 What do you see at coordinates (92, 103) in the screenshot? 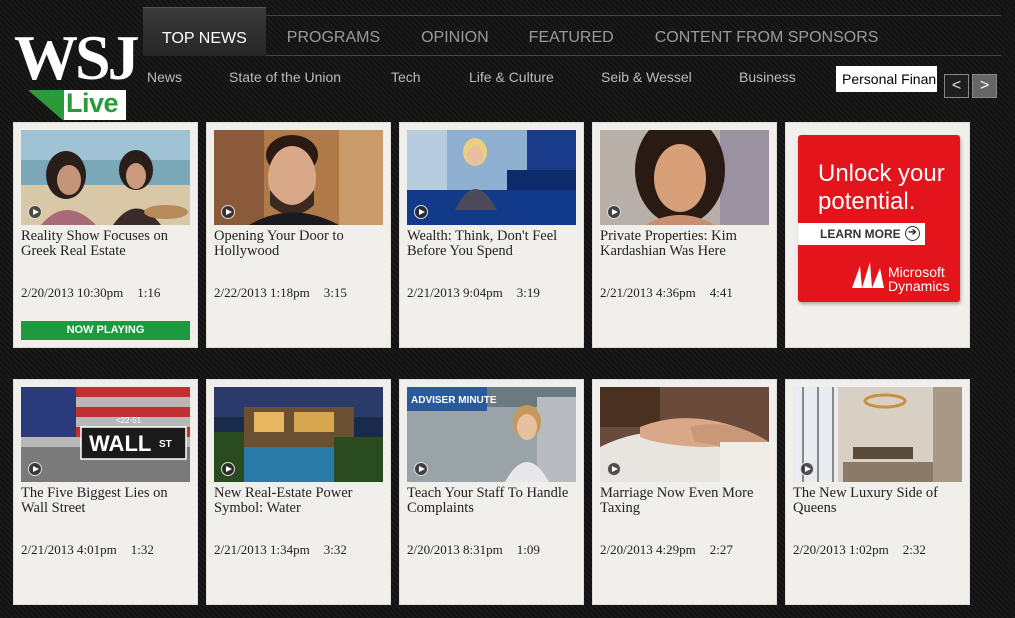
I see `logo-live-text: Live` at bounding box center [92, 103].